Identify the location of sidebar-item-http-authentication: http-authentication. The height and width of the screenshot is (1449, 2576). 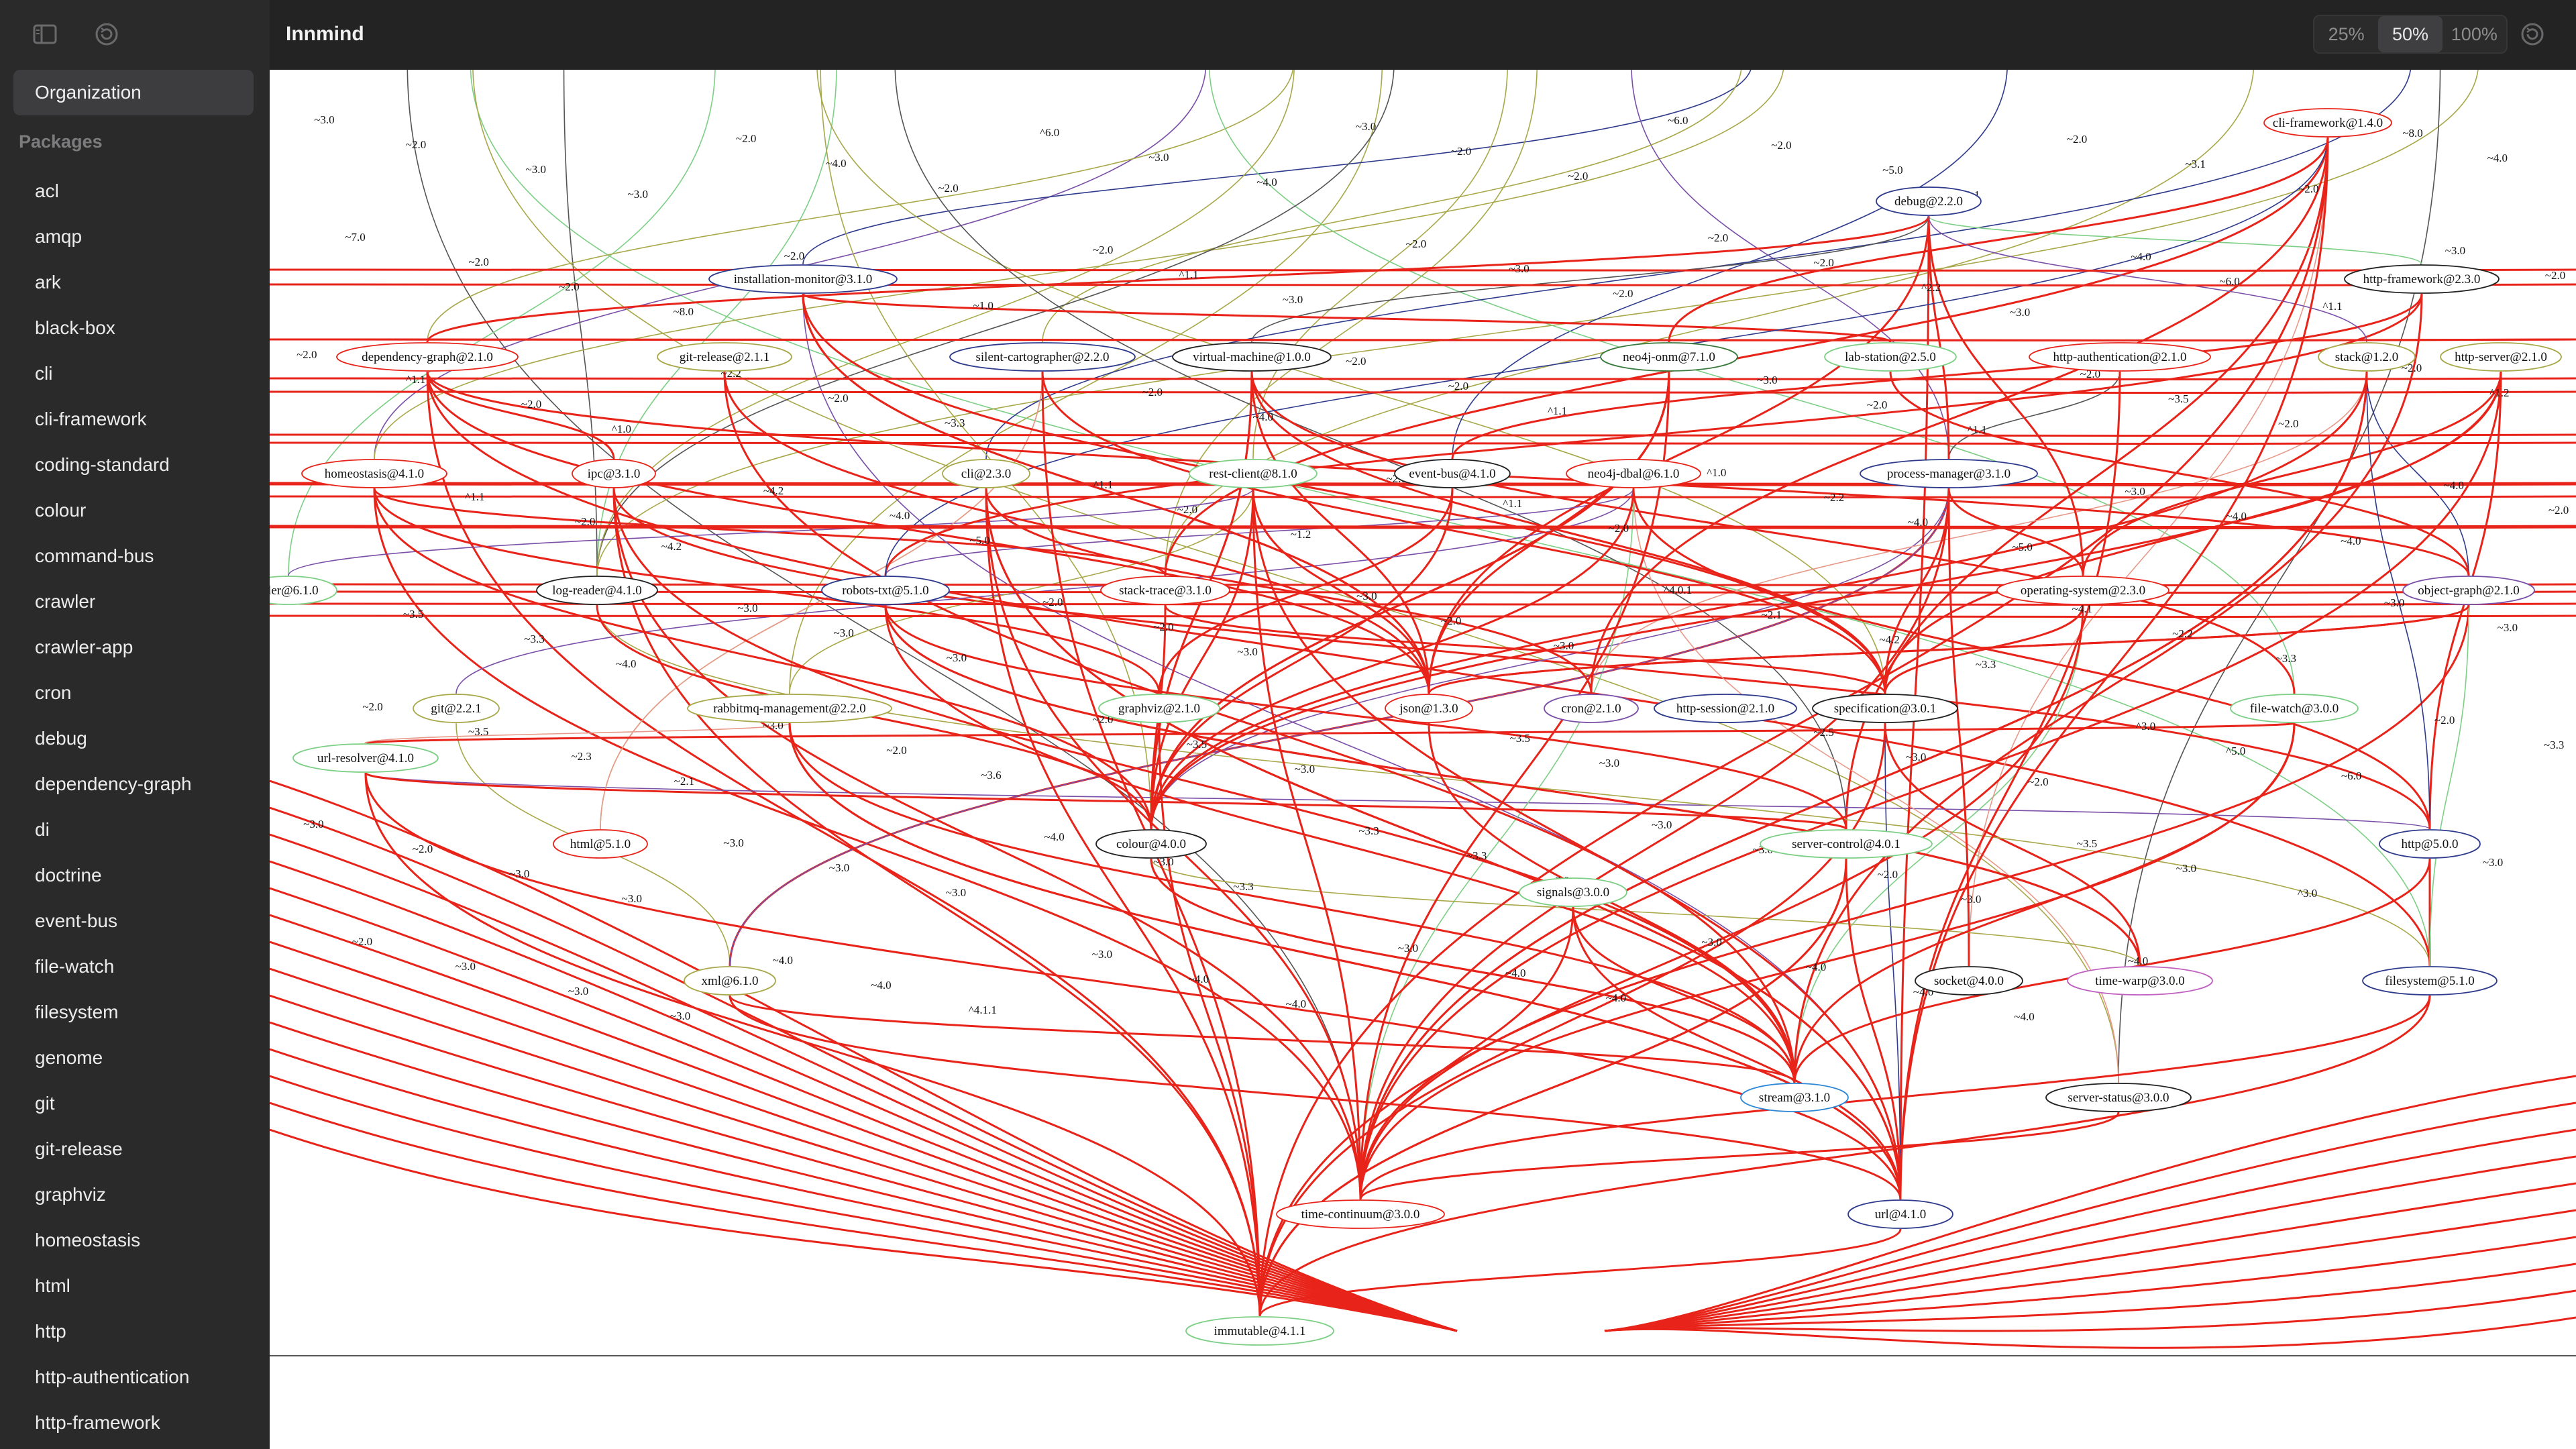
(133, 1377).